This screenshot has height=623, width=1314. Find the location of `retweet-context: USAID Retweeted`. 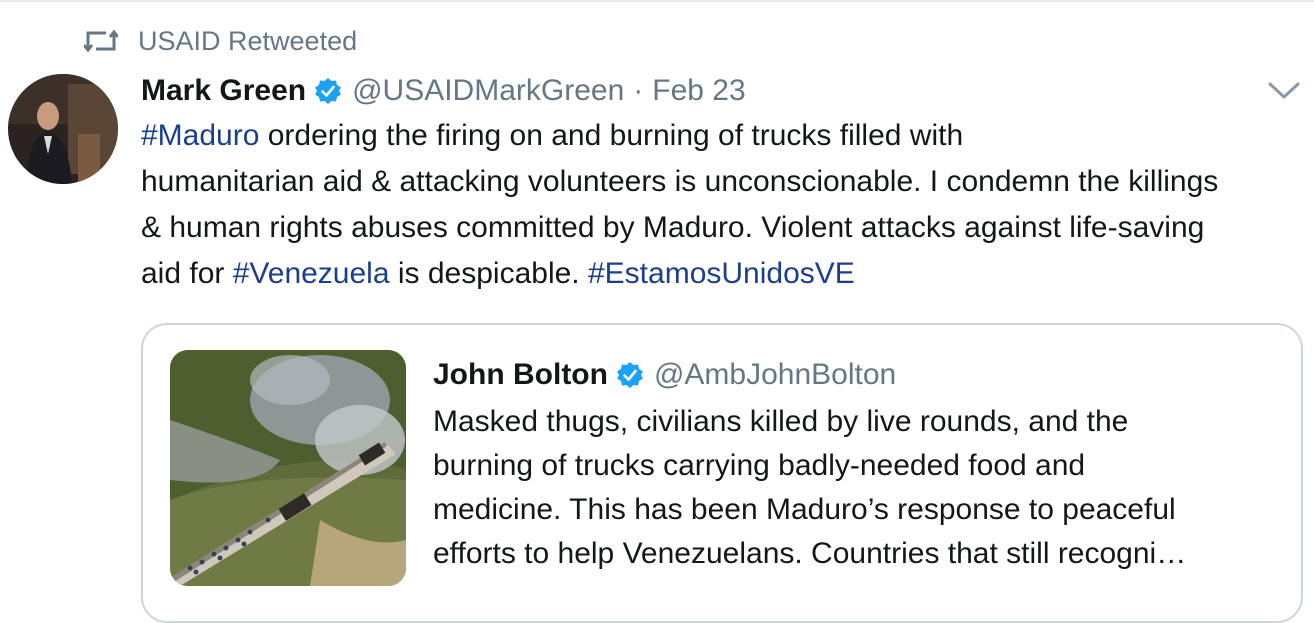

retweet-context: USAID Retweeted is located at coordinates (220, 41).